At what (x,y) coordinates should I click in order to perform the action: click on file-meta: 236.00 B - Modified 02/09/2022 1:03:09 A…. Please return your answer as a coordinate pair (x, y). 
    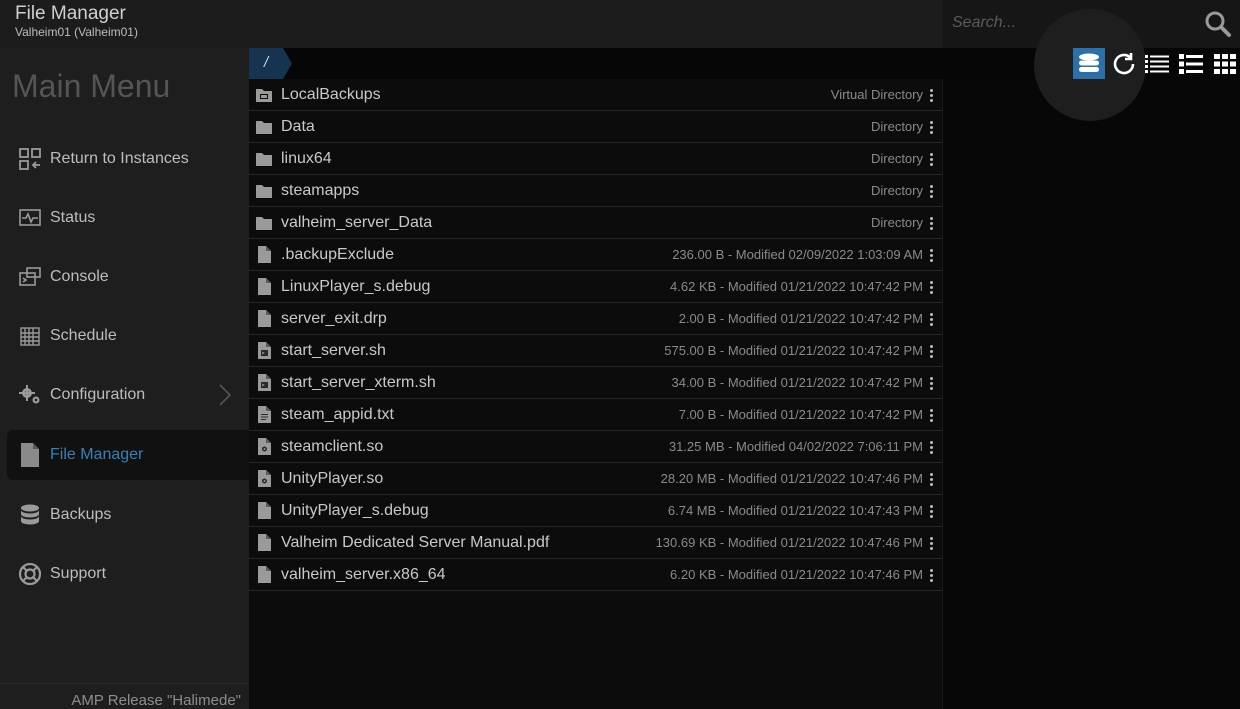
    Looking at the image, I should click on (797, 254).